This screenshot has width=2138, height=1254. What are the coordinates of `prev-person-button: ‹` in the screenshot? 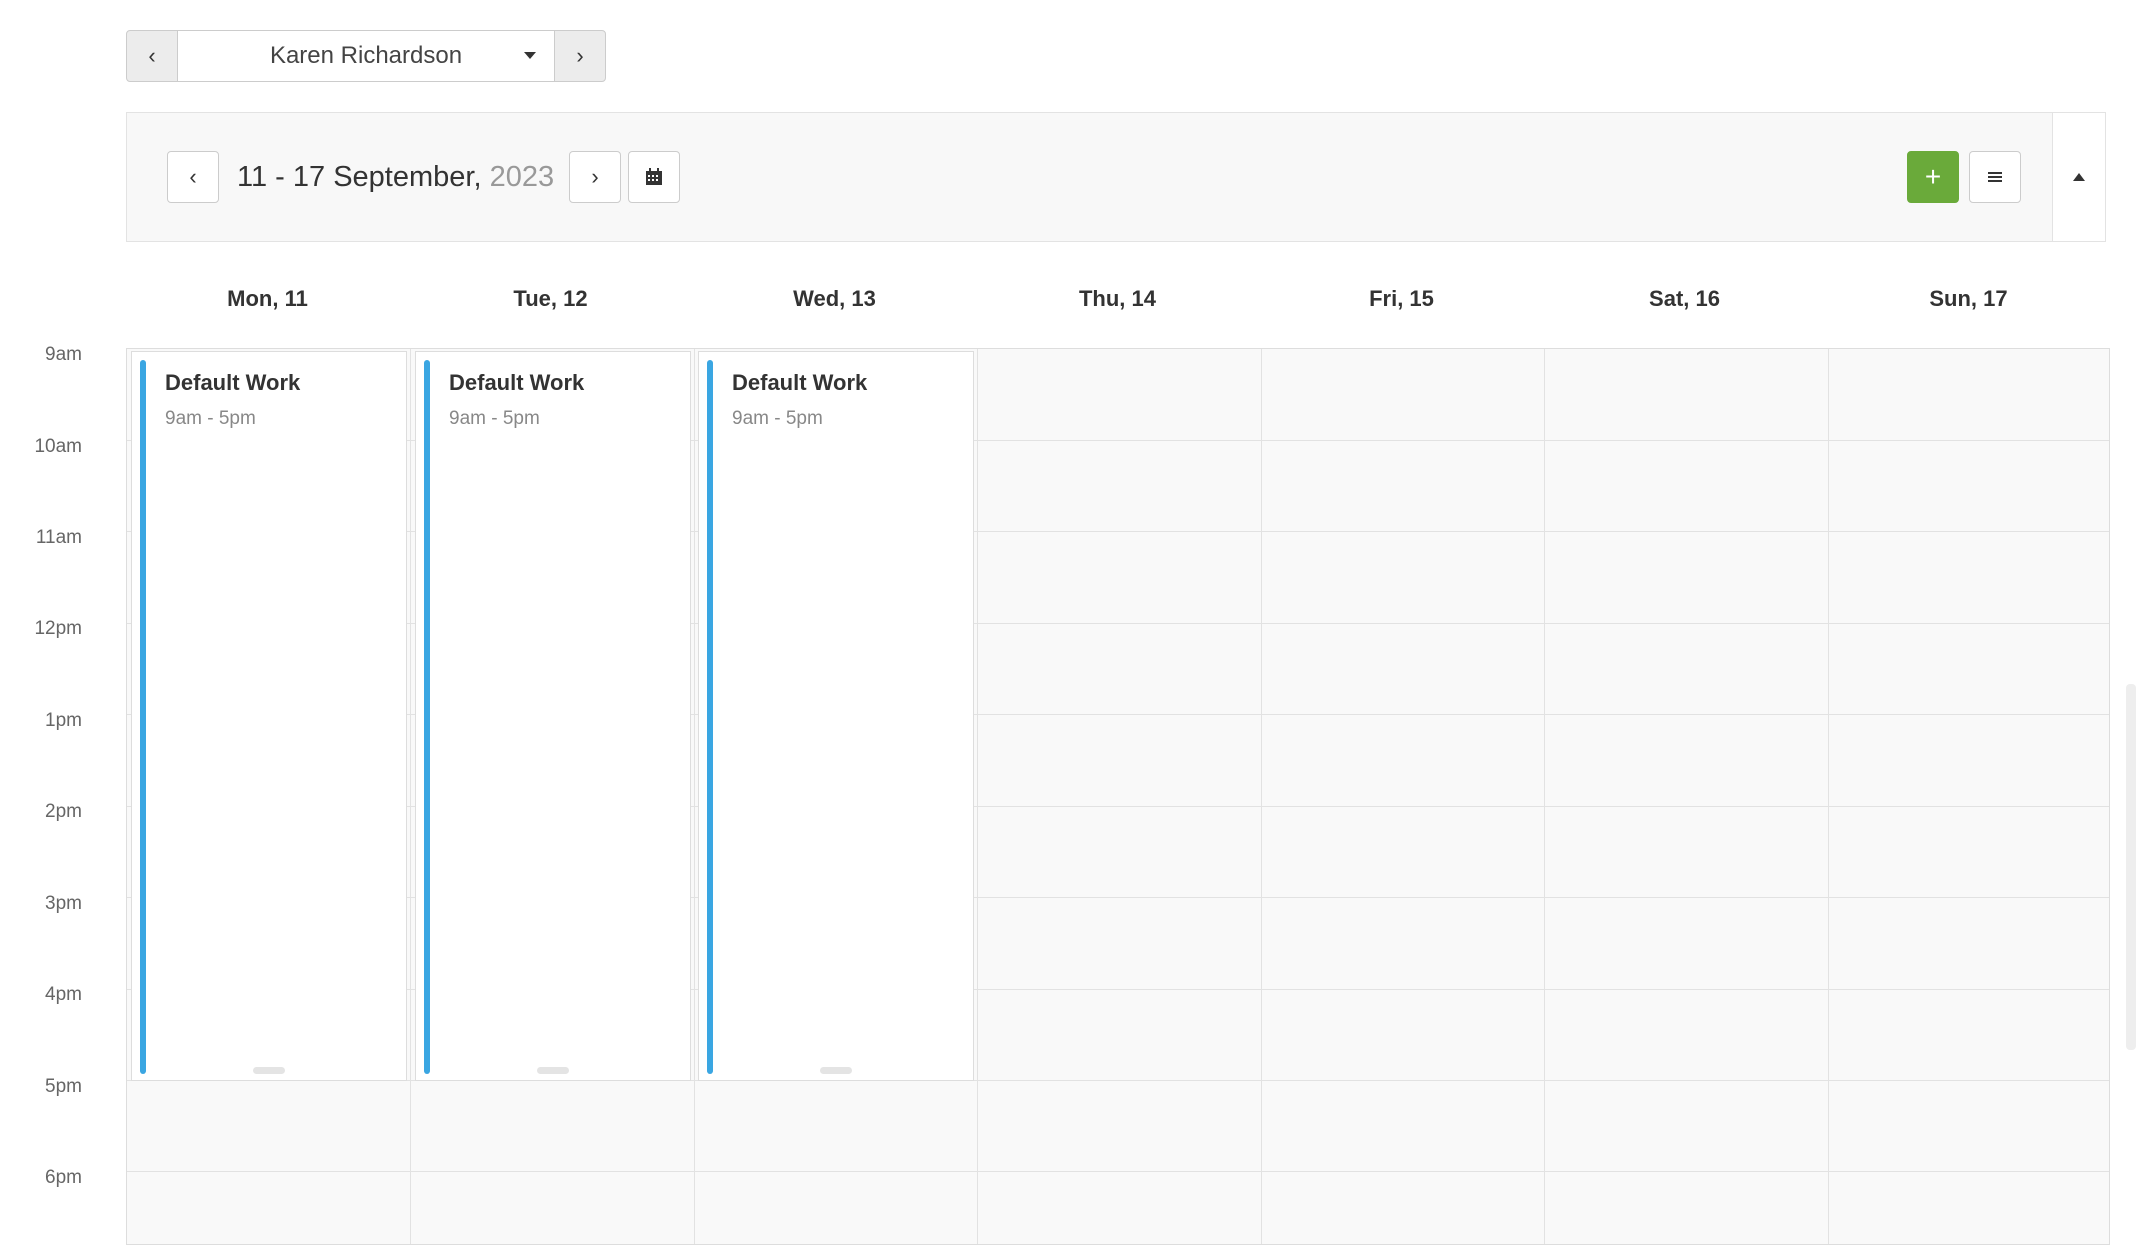 It's located at (152, 56).